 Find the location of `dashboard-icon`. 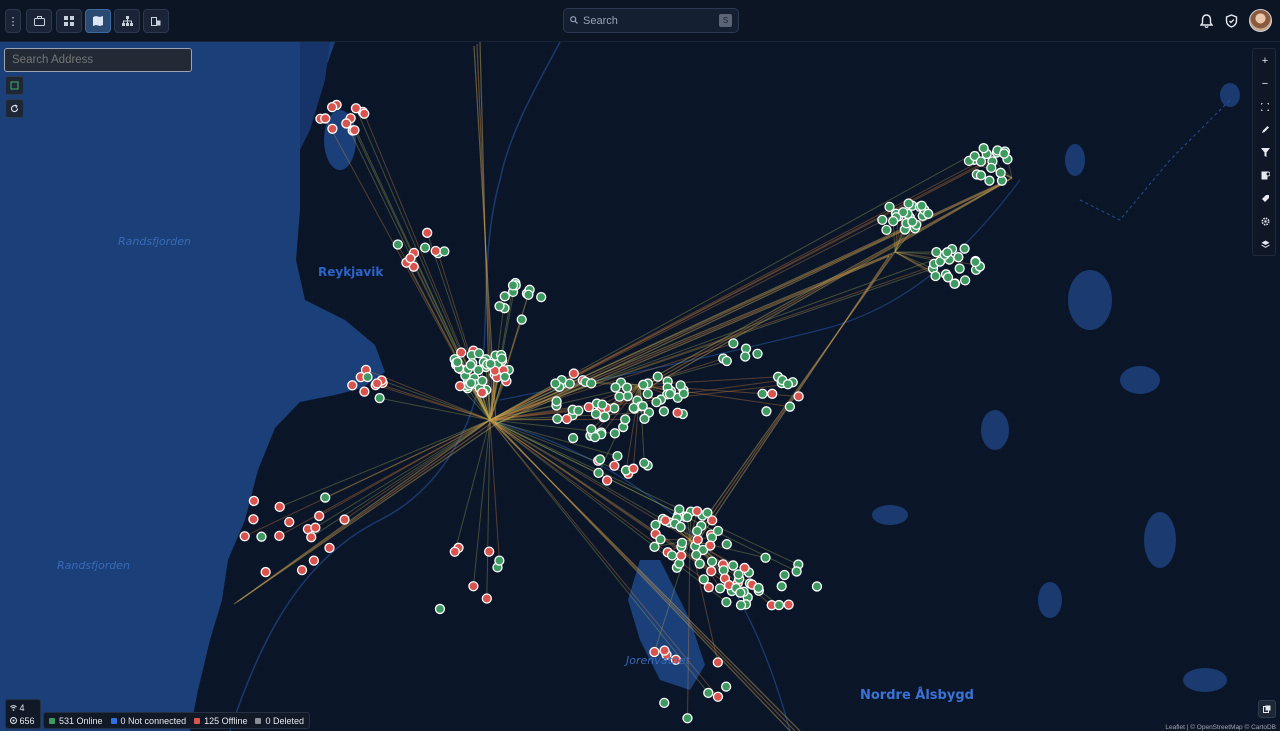

dashboard-icon is located at coordinates (69, 21).